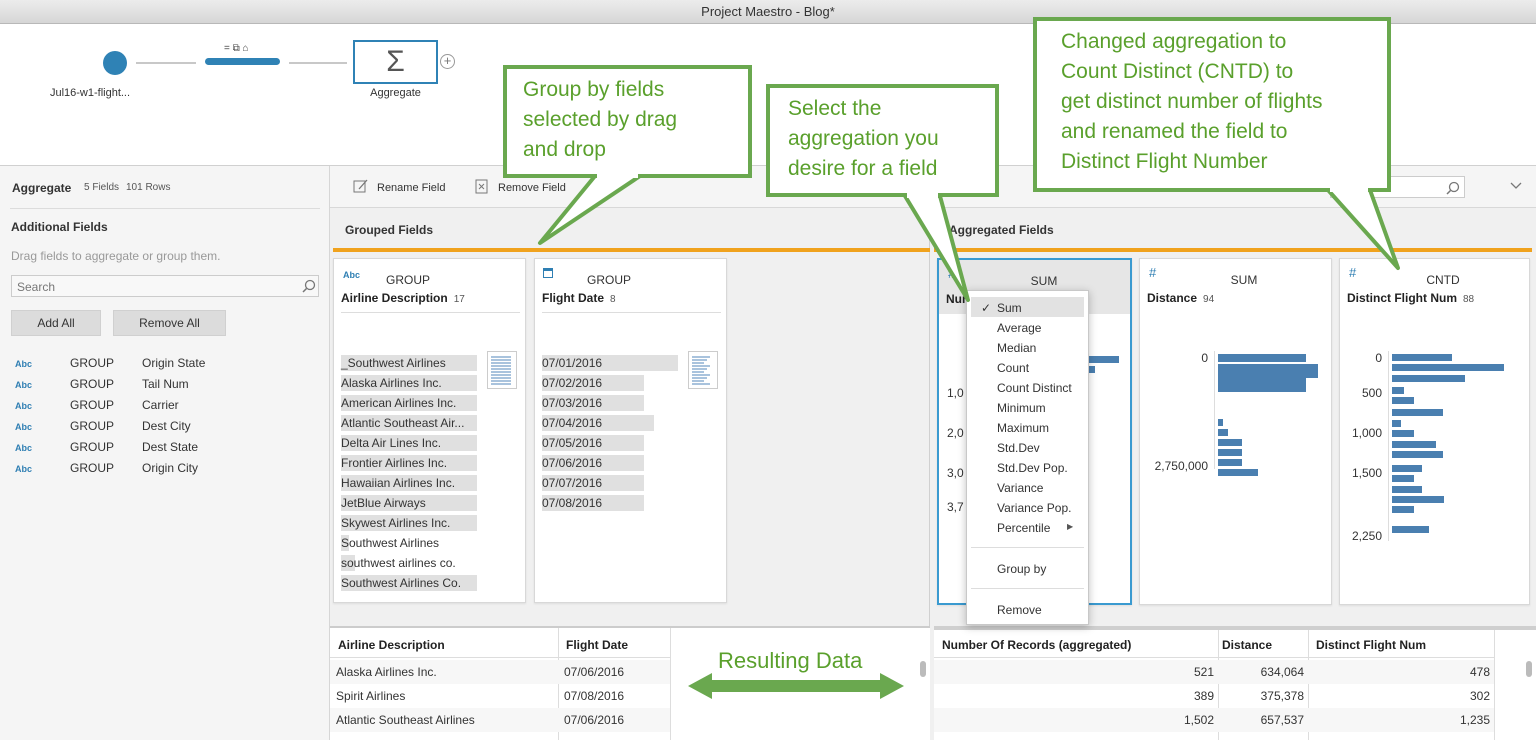  What do you see at coordinates (1034, 508) in the screenshot?
I see `menu-item-variance-pop: Variance Pop.` at bounding box center [1034, 508].